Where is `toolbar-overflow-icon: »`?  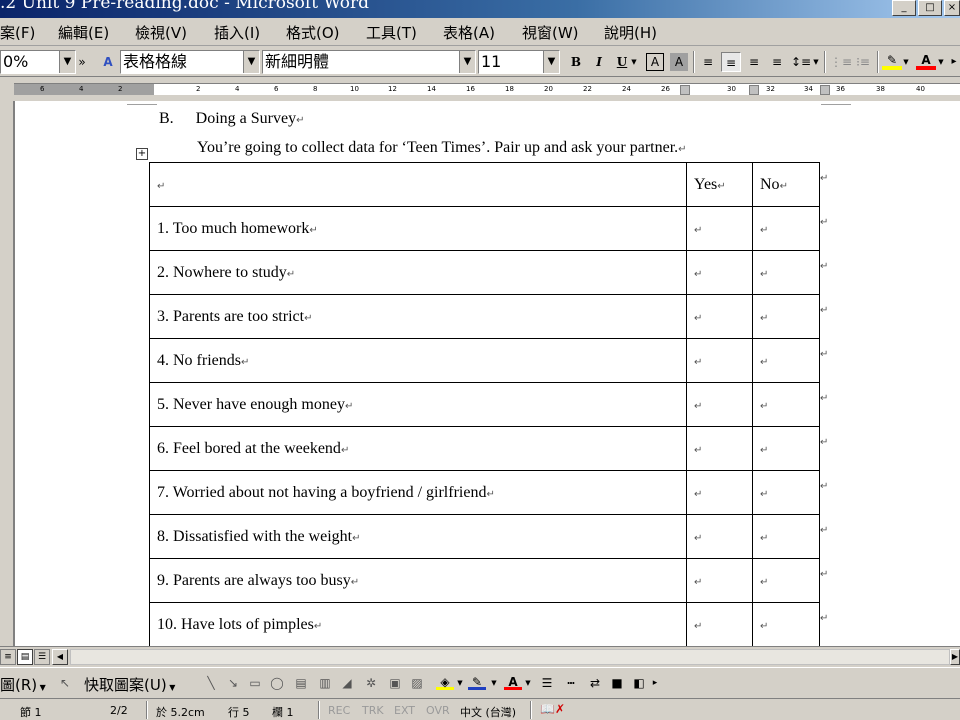 toolbar-overflow-icon: » is located at coordinates (82, 62).